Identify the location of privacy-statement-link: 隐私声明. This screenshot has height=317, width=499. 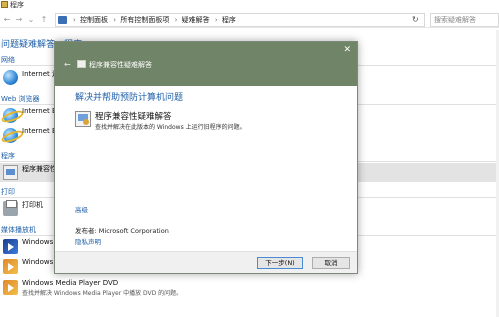
(88, 241).